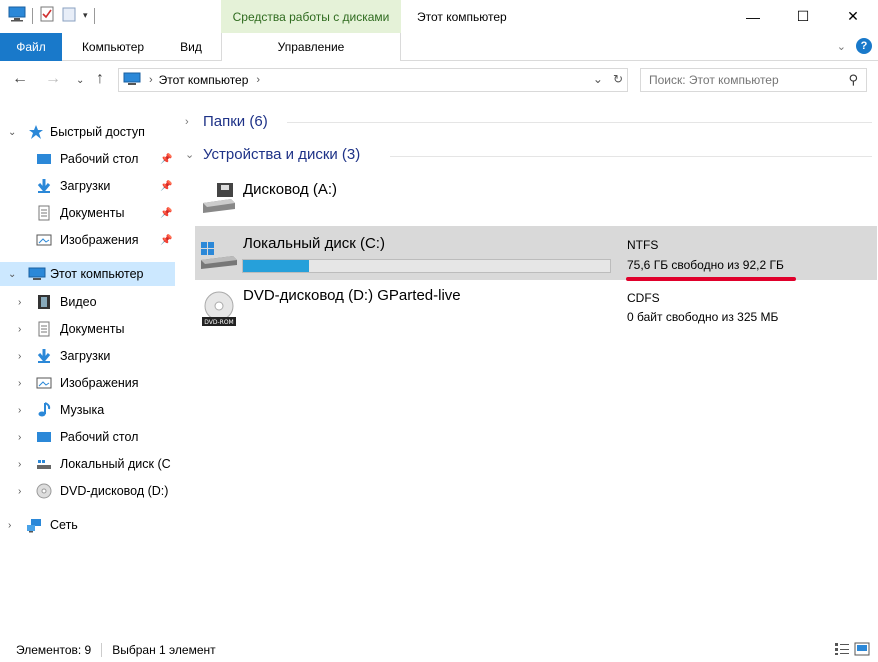 Image resolution: width=878 pixels, height=662 pixels. Describe the element at coordinates (352, 295) in the screenshot. I see `drive-name: DVD-дисковод (D:) GParted-live` at that location.